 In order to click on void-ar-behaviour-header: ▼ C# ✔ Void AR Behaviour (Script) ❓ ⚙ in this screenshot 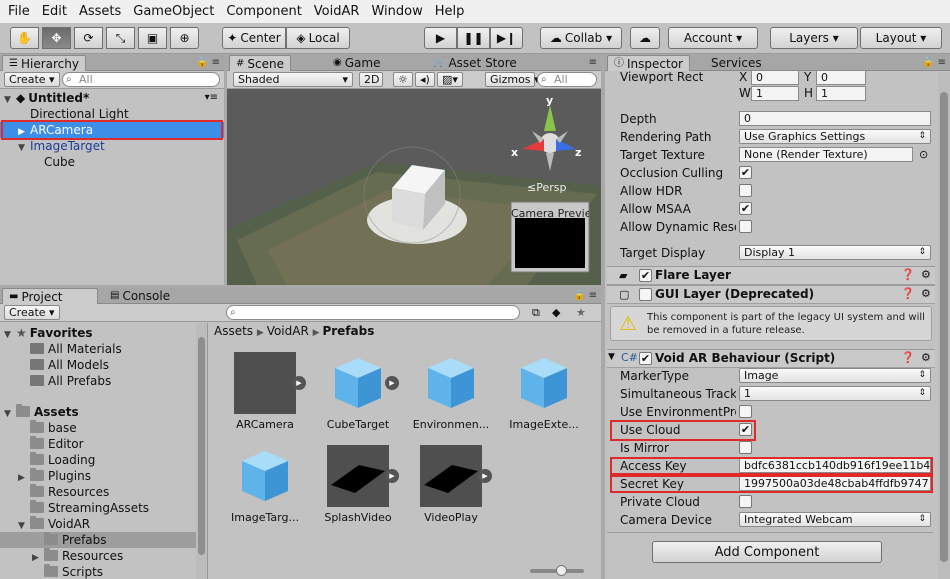, I will do `click(771, 358)`.